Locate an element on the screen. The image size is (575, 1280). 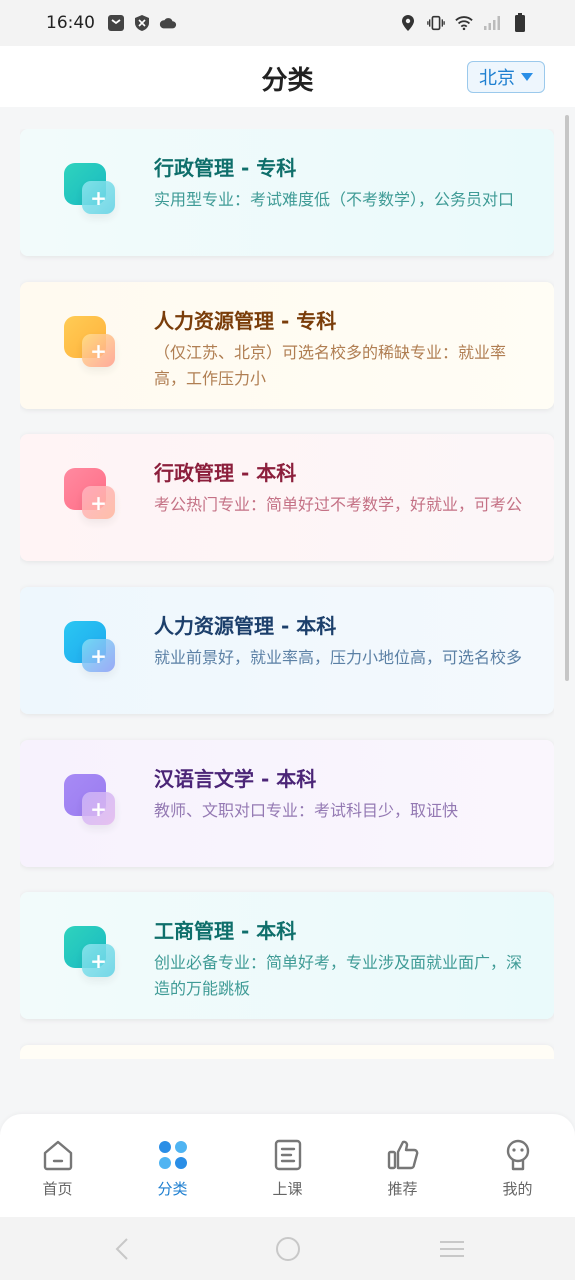
category-card: + 汉语言文学 - 本科 教师、文职对口专业：考试科目少，取证快 is located at coordinates (287, 803).